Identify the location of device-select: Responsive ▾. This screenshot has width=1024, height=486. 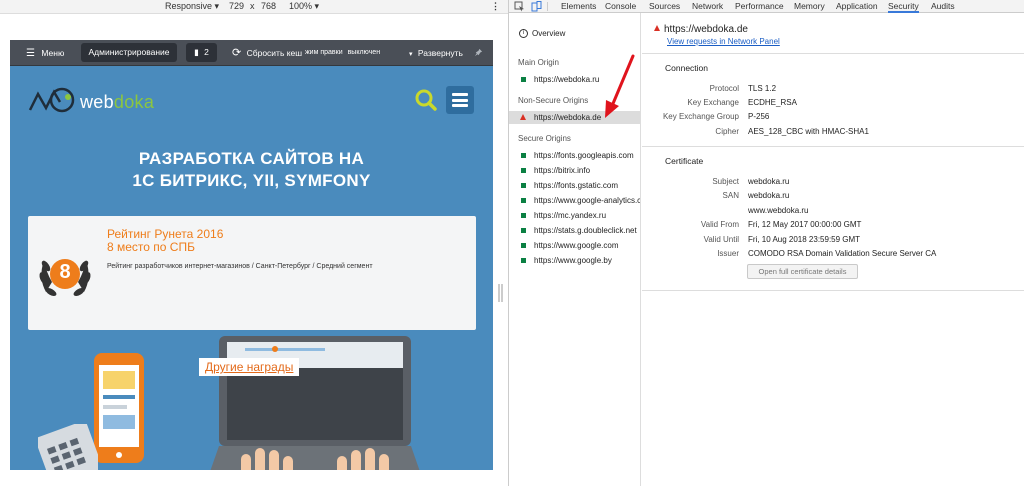
(192, 6).